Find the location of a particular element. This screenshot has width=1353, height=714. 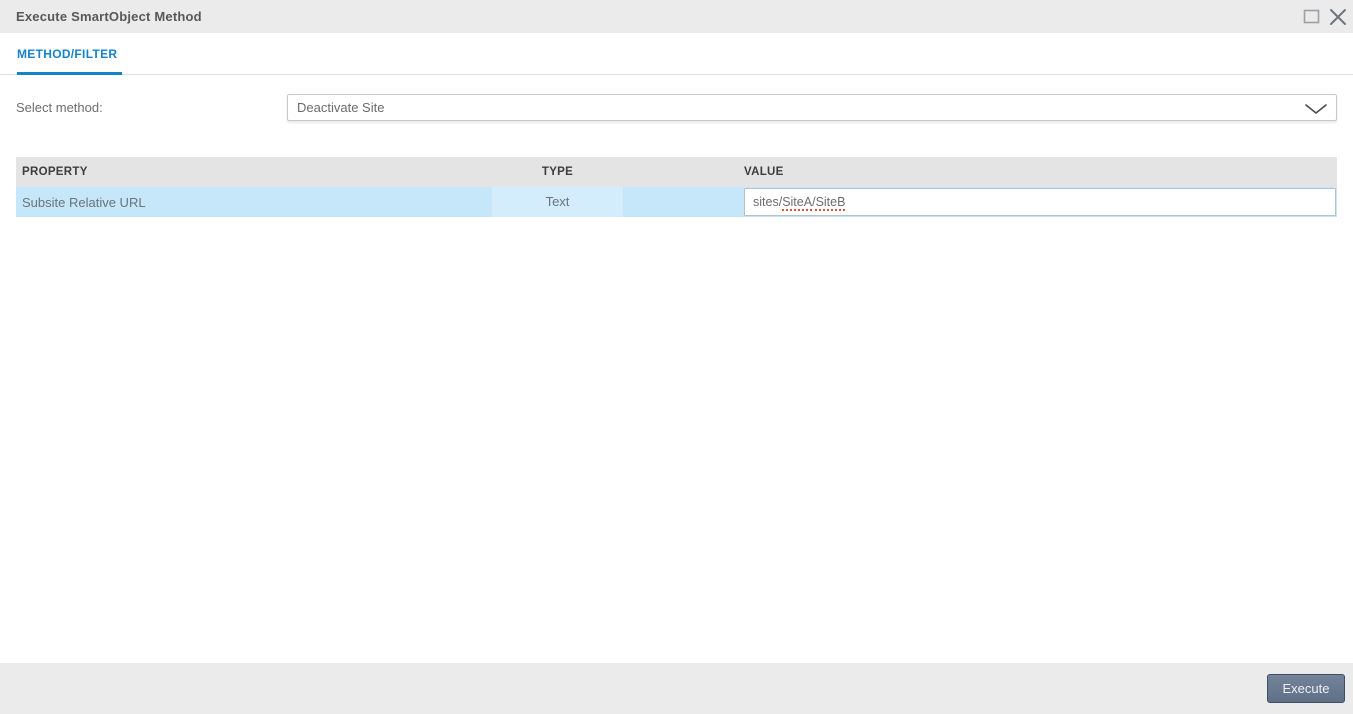

dialog-title: Execute SmartObject Method is located at coordinates (109, 16).